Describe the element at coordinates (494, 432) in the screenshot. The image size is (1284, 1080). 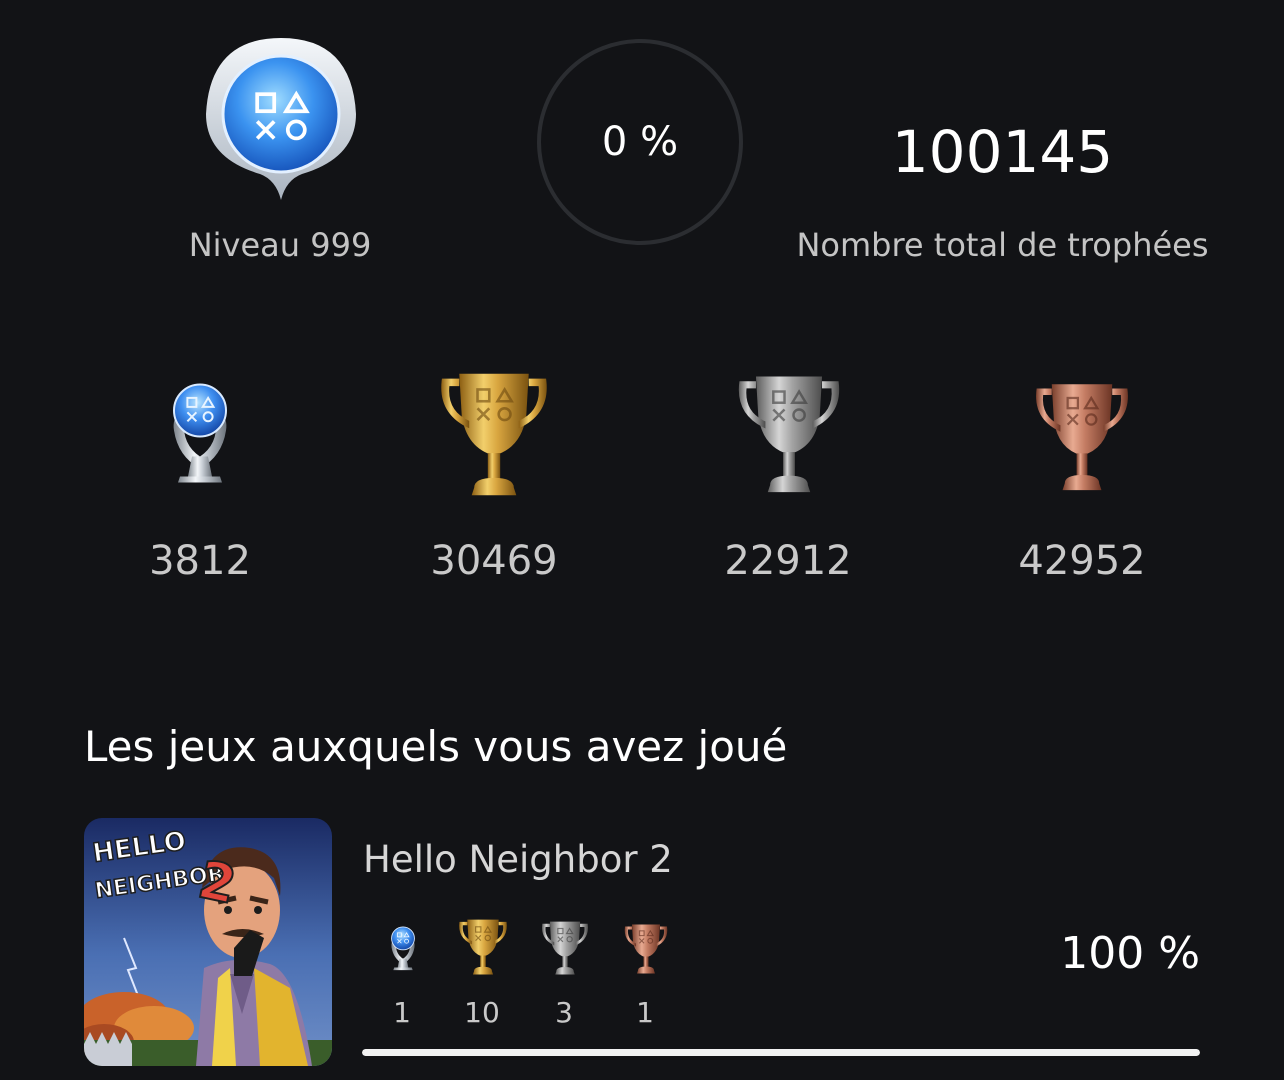
I see `gold-trophy-icon` at that location.